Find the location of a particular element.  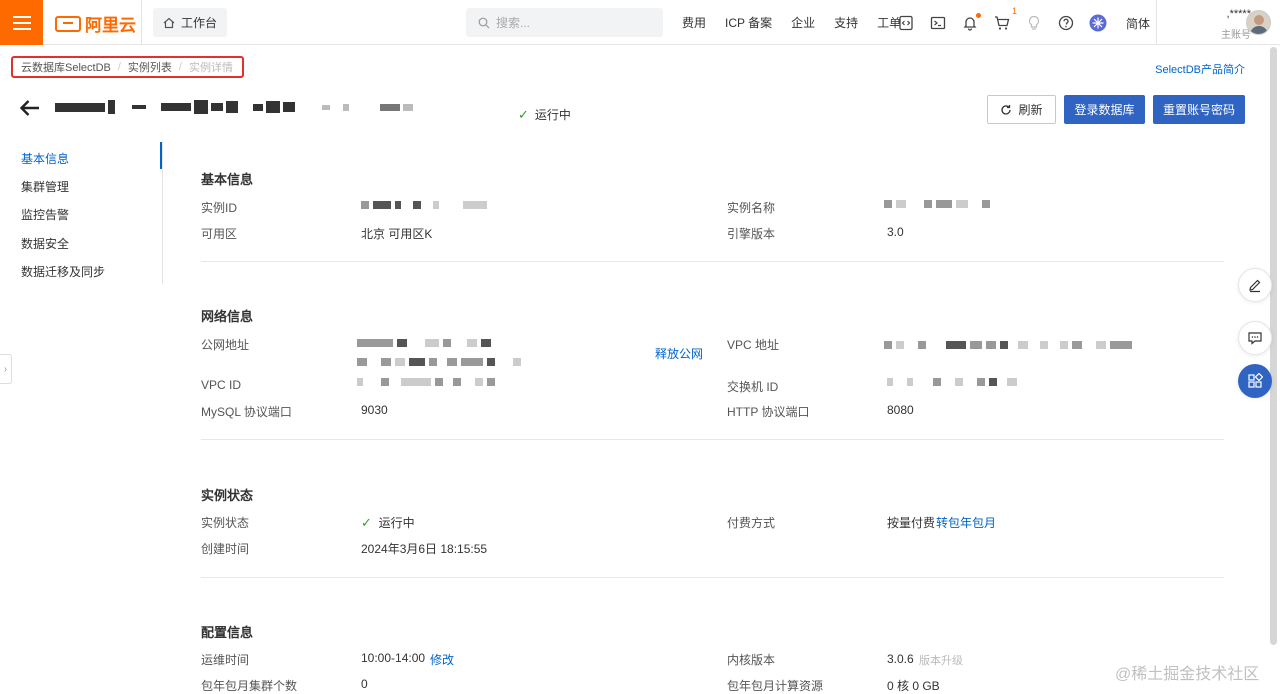

edit-float-button is located at coordinates (1255, 285).